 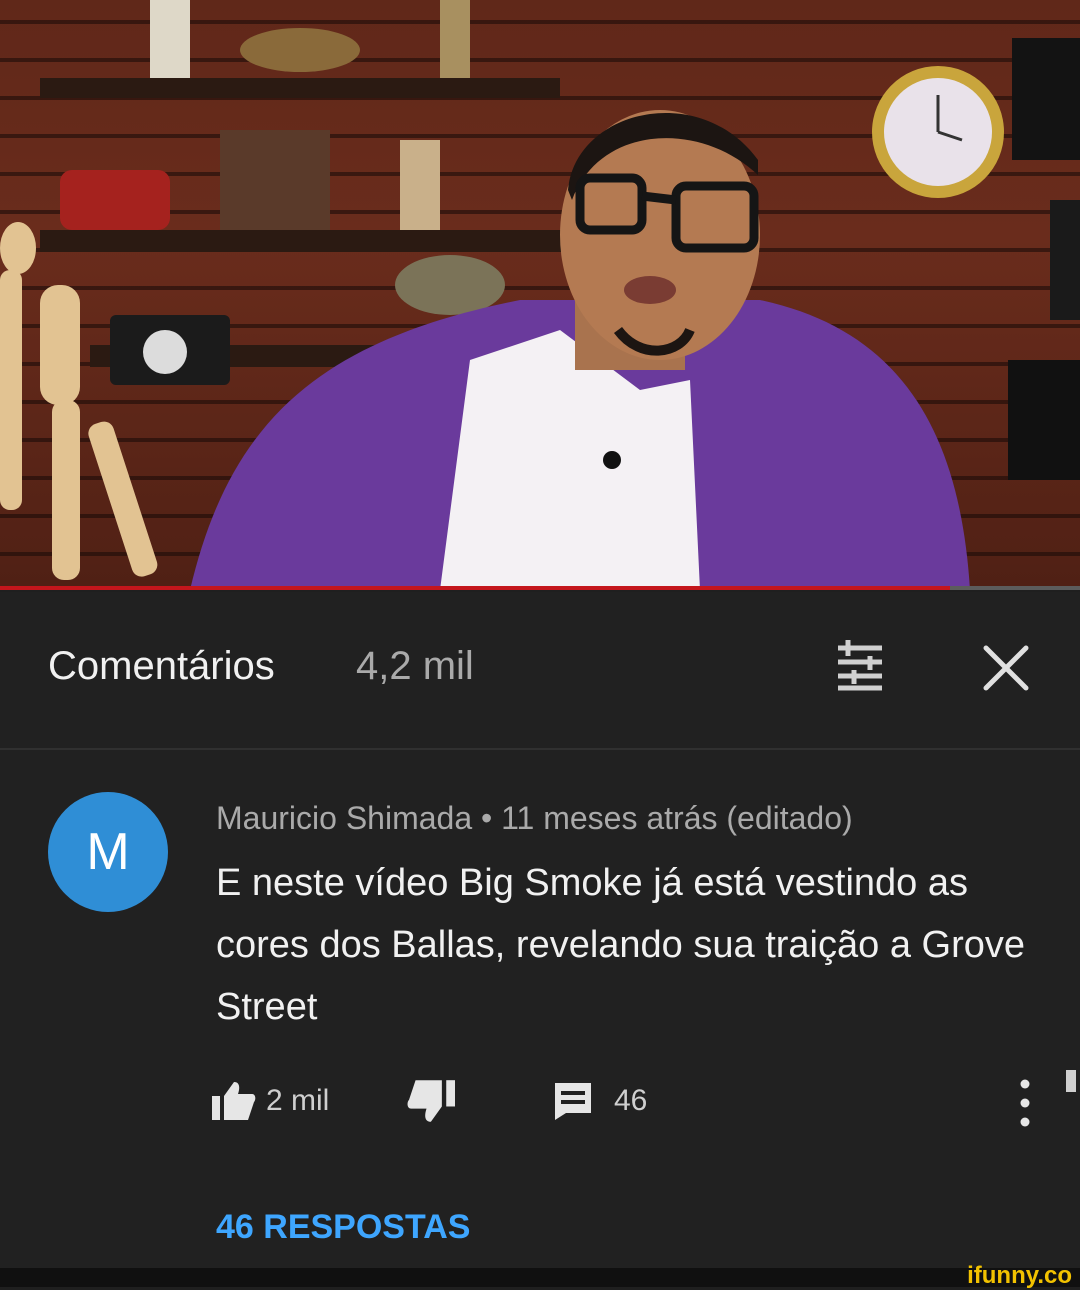 What do you see at coordinates (275, 180) in the screenshot?
I see `action-figures` at bounding box center [275, 180].